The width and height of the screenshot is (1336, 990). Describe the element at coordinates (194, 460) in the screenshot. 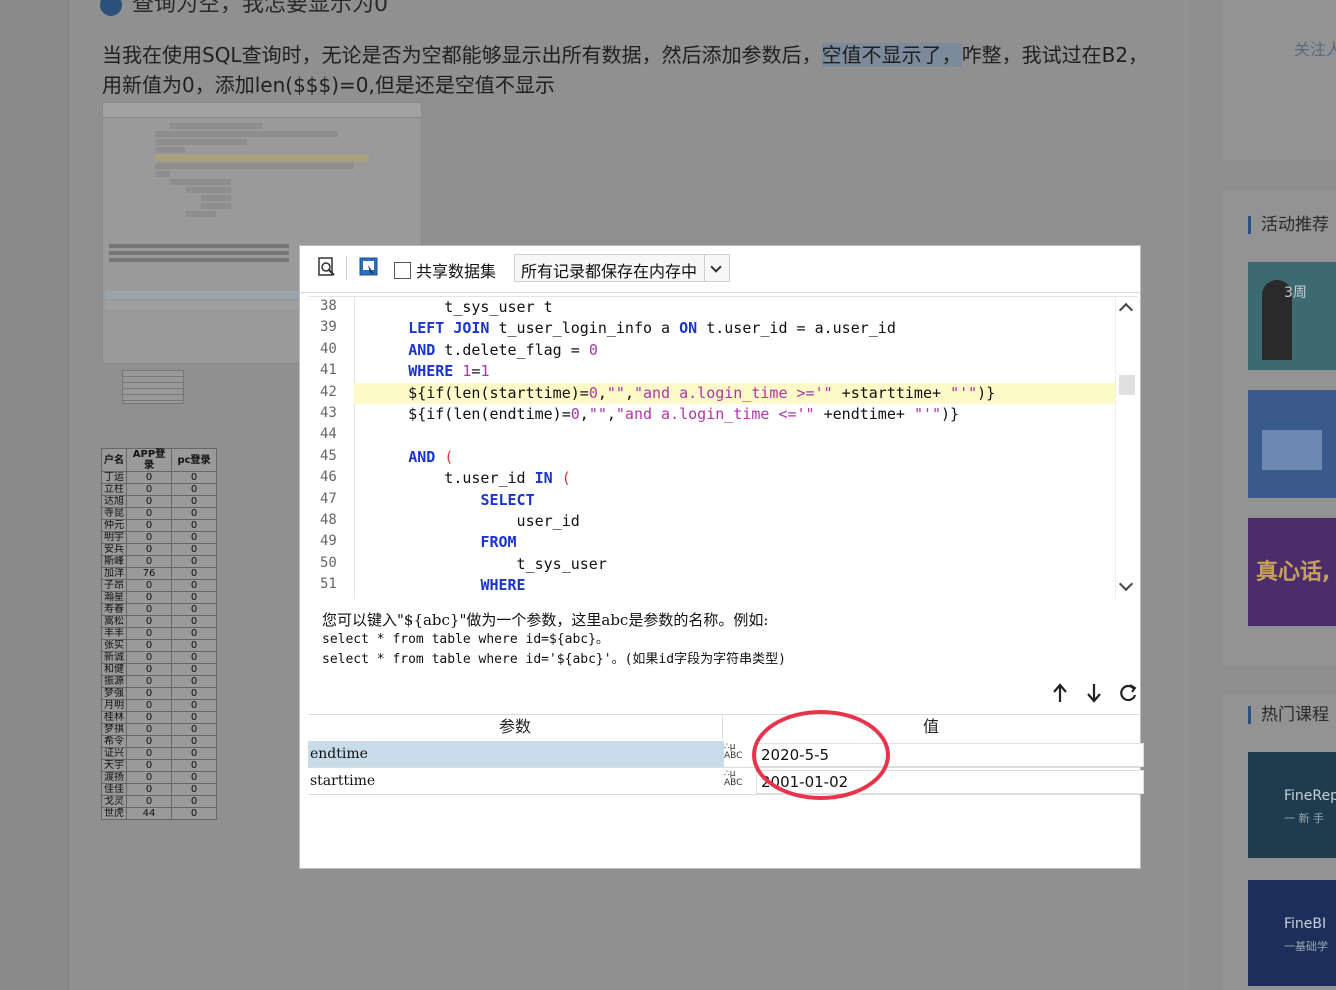

I see `stats-header-pc: pc登录` at that location.